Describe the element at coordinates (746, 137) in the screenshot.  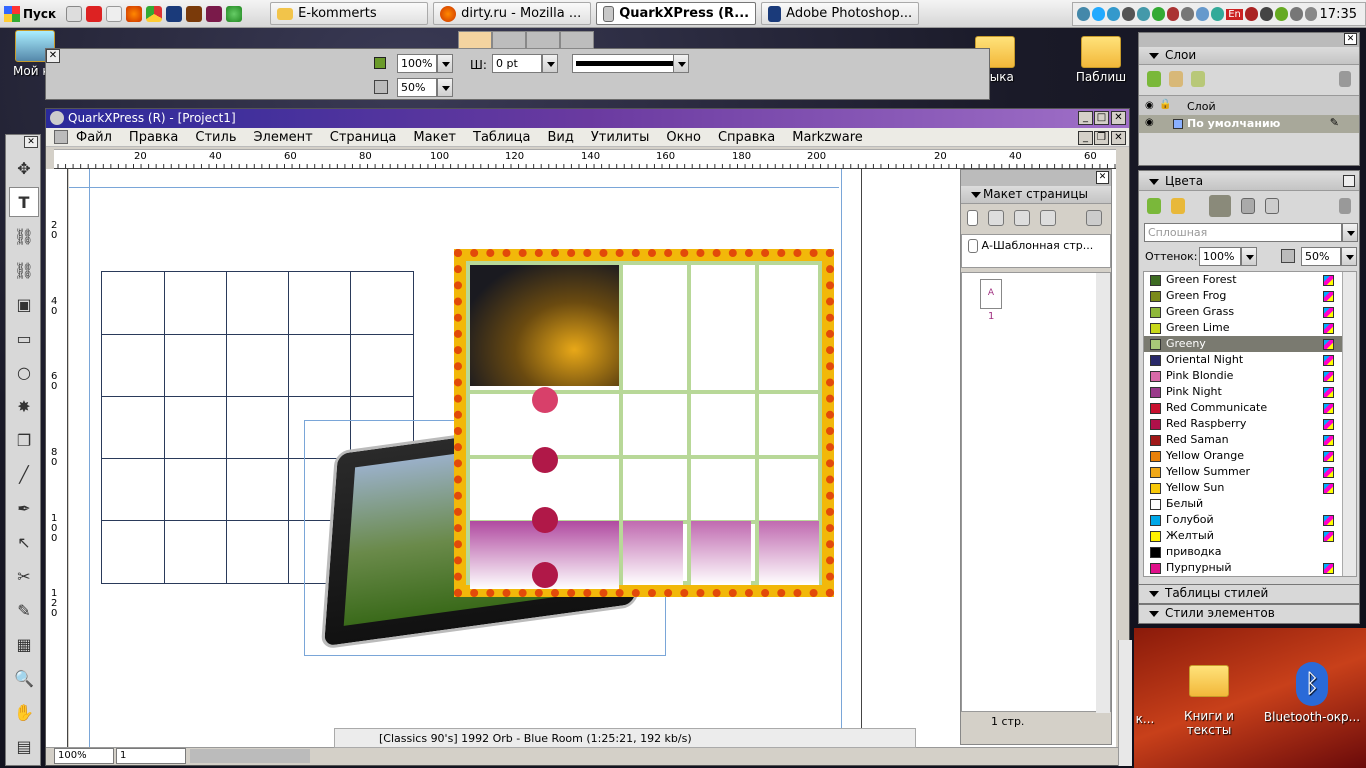
I see `menu-help: Справка` at that location.